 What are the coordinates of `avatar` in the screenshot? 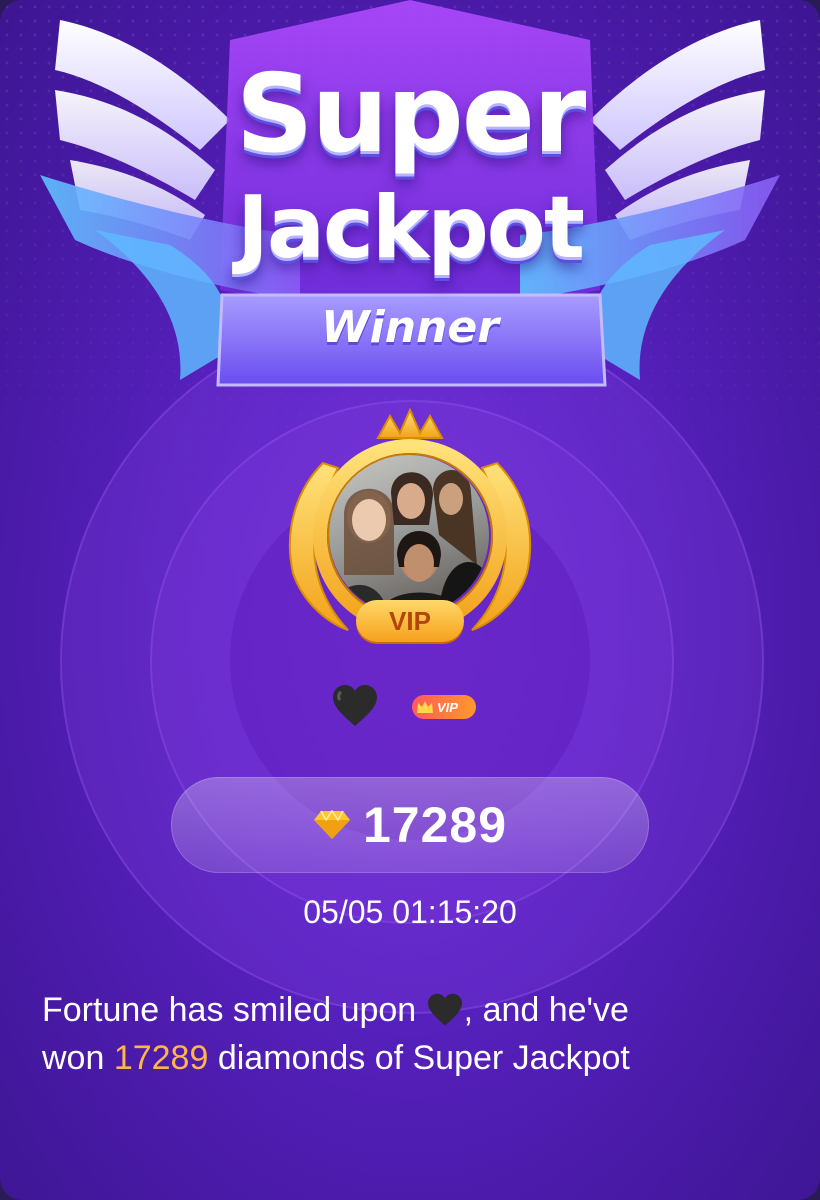 It's located at (409, 535).